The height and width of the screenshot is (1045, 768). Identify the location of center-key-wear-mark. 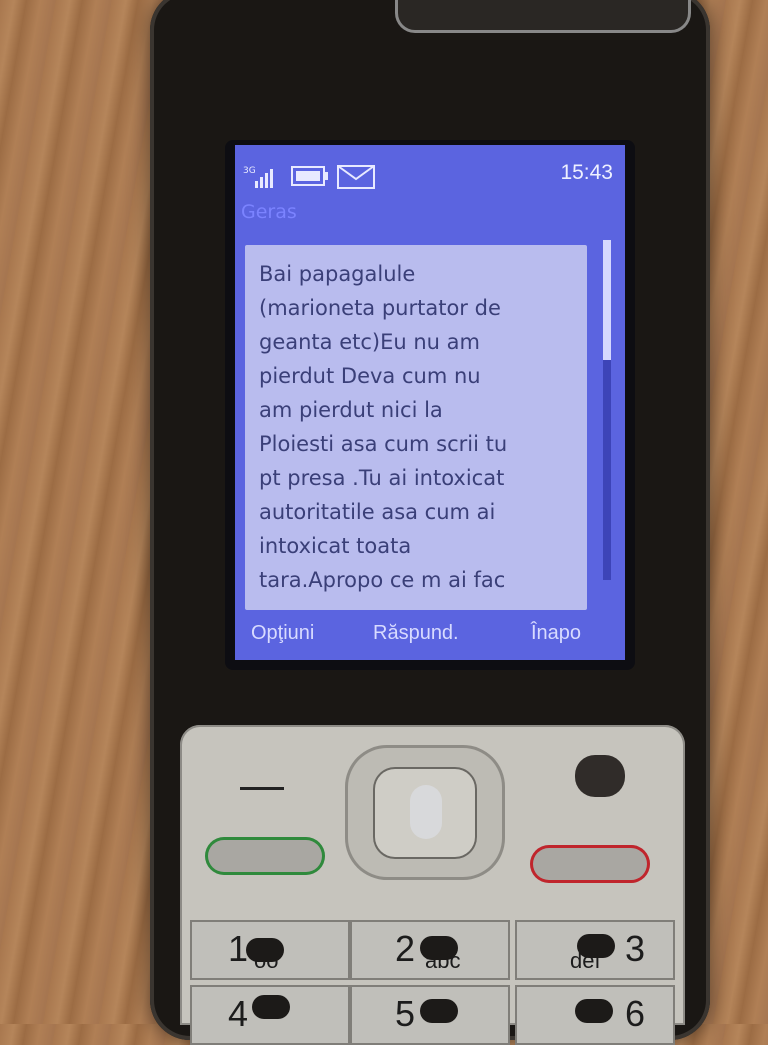
(426, 812).